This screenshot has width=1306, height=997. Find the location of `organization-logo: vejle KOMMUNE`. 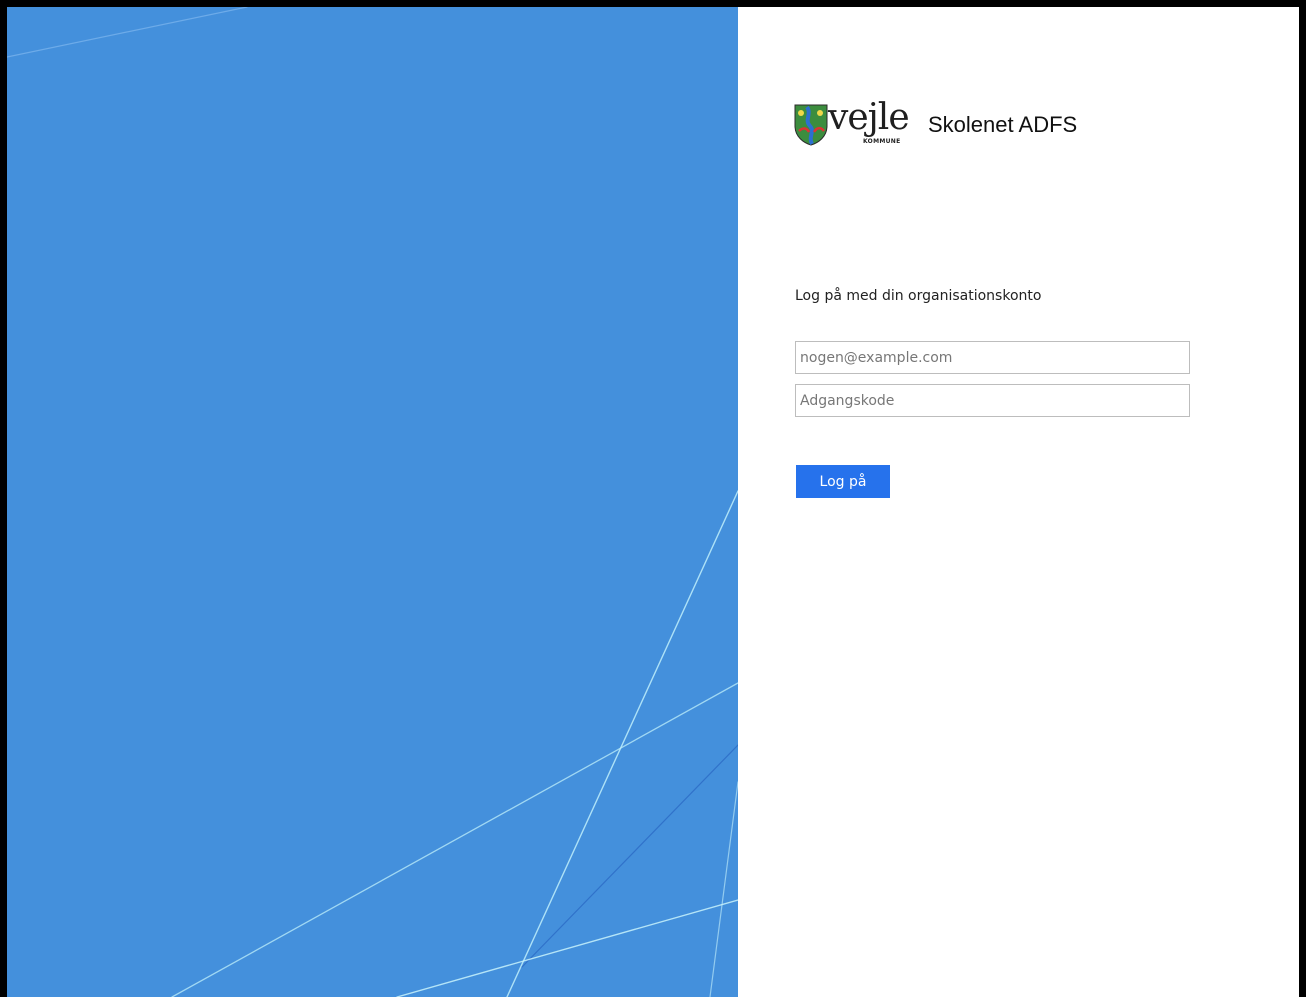

organization-logo: vejle KOMMUNE is located at coordinates (852, 122).